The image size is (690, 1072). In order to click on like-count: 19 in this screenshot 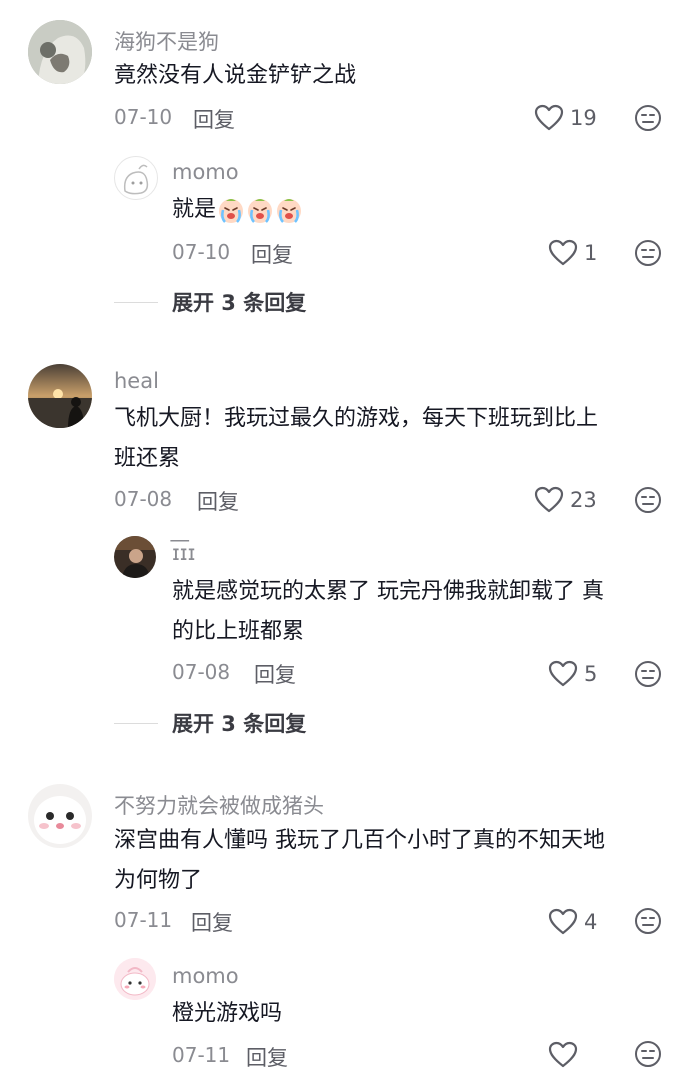, I will do `click(583, 117)`.